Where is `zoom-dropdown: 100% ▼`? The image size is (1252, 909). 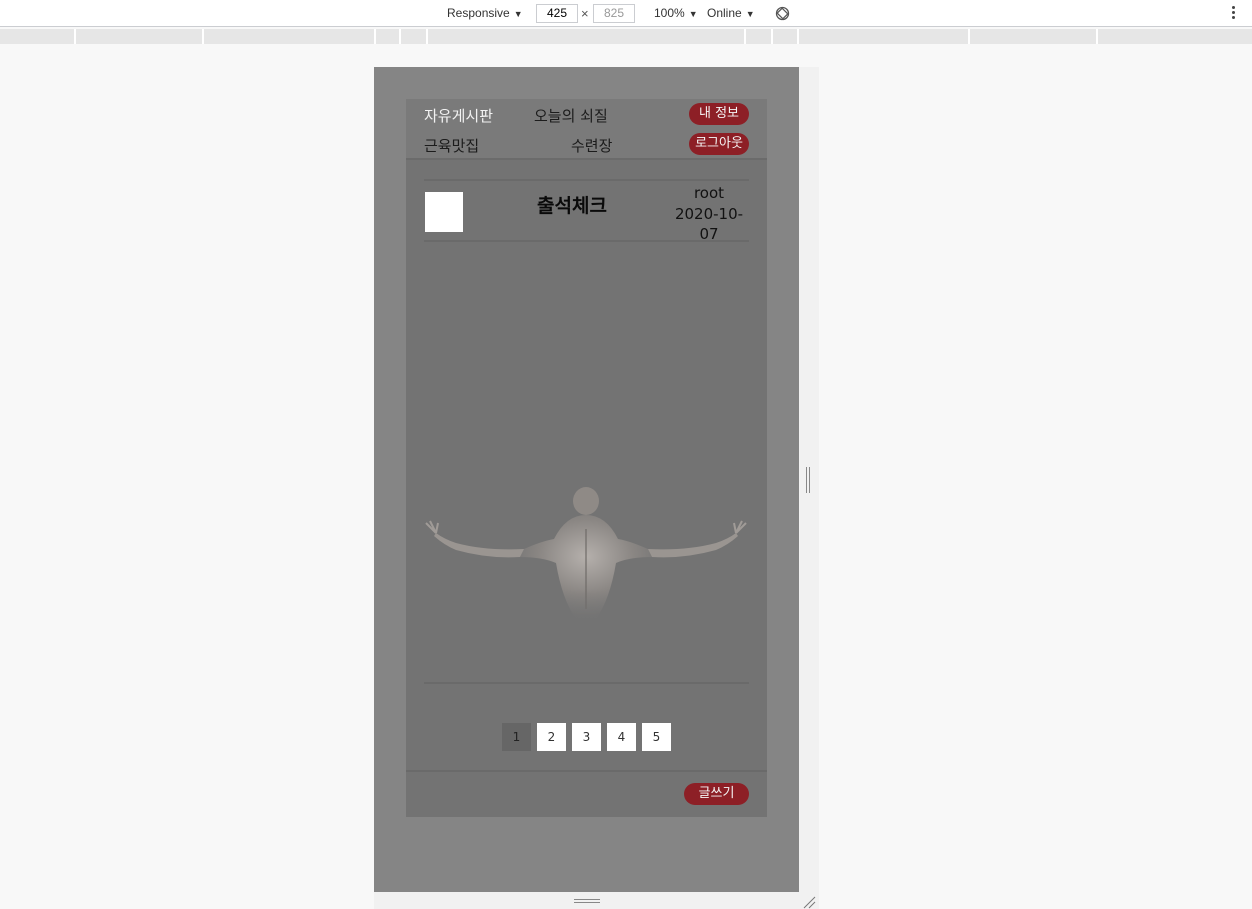 zoom-dropdown: 100% ▼ is located at coordinates (676, 13).